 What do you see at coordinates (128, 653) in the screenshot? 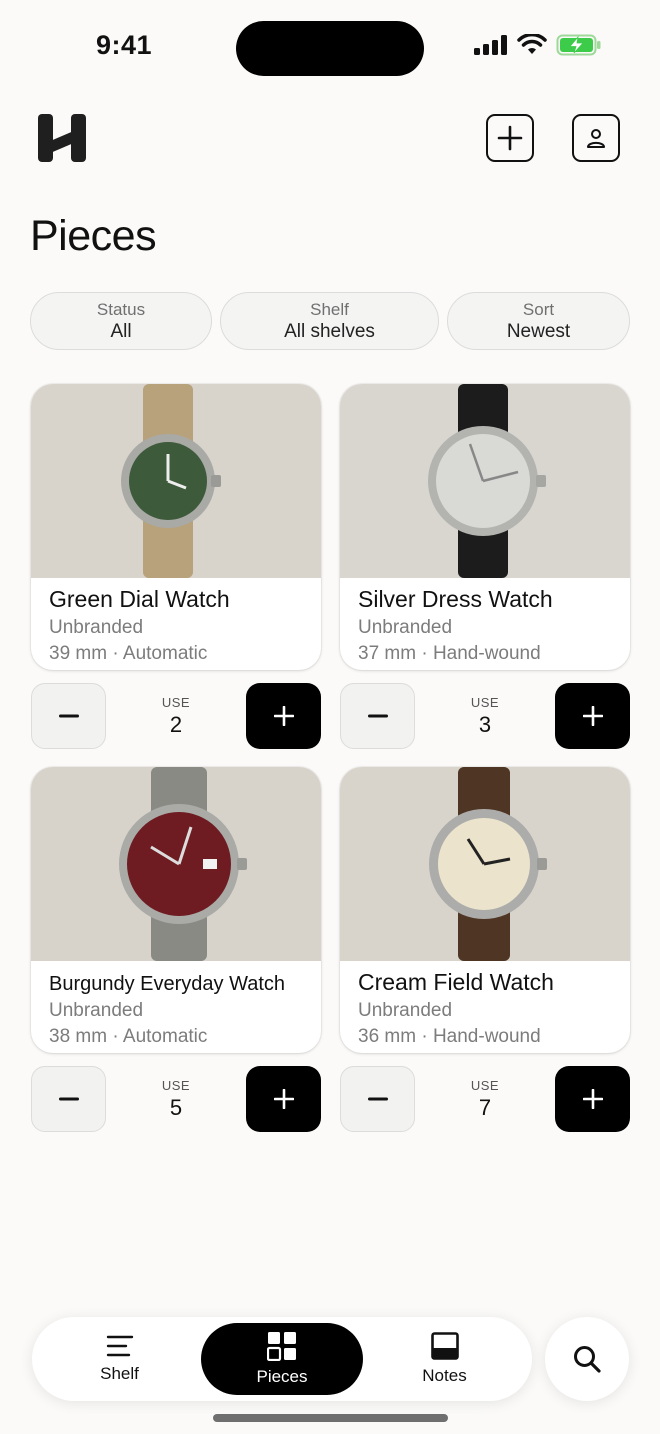
I see `piece-spec: 39 mm · Automatic` at bounding box center [128, 653].